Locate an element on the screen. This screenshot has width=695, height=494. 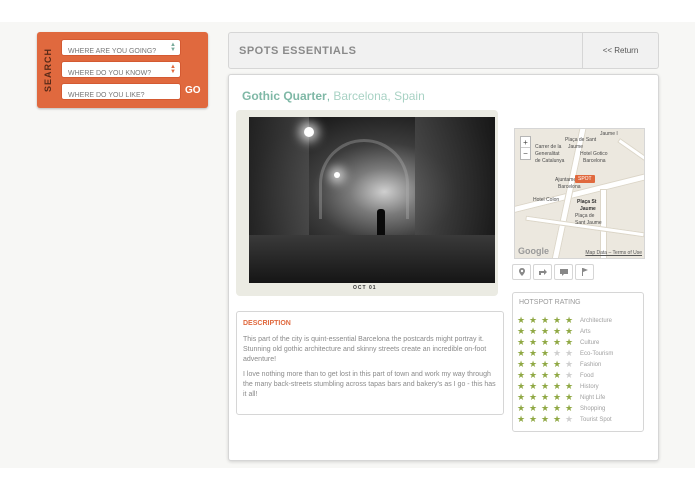
map-label: Generalitat is located at coordinates (547, 154).